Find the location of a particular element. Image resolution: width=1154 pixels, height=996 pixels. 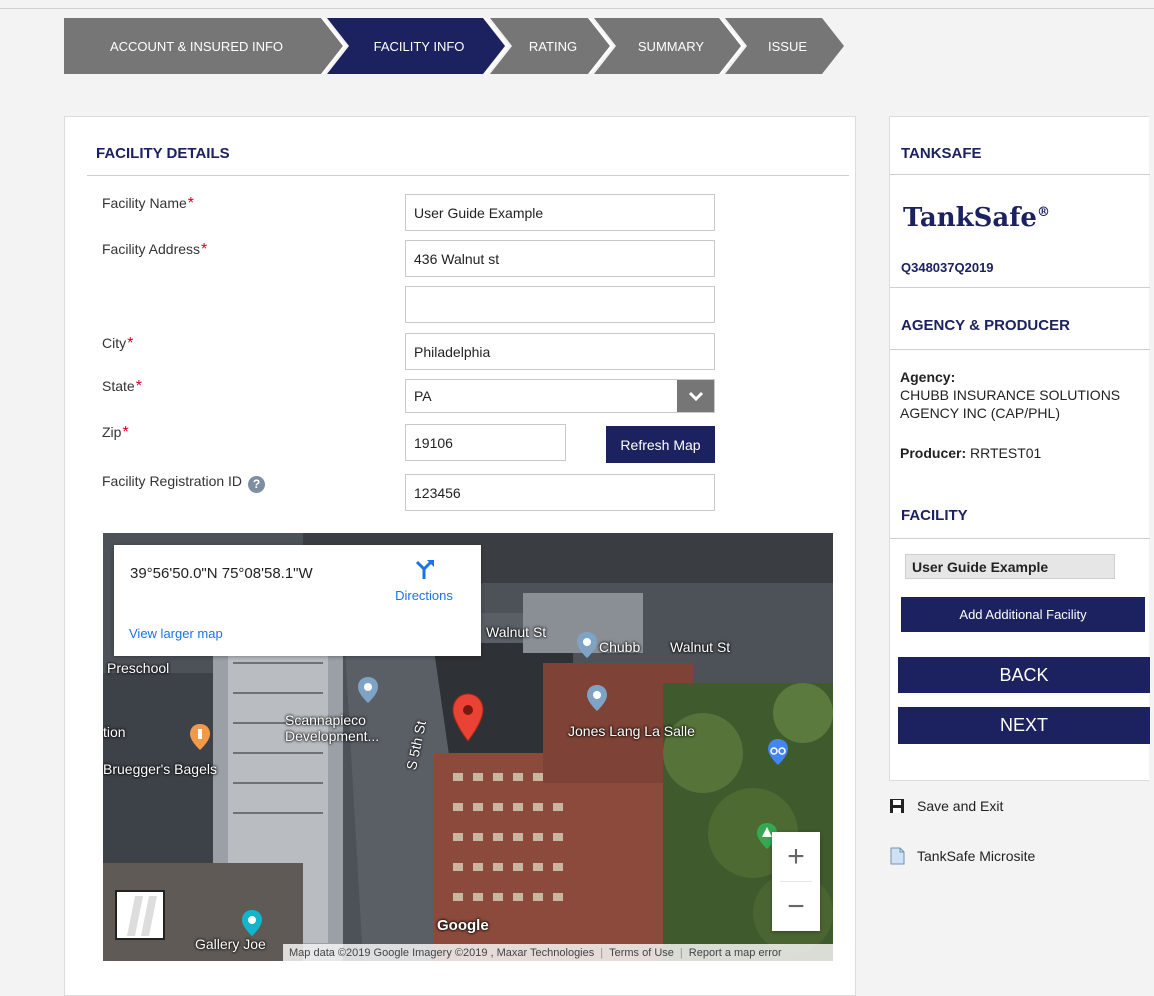

bike-pin-icon is located at coordinates (778, 752).